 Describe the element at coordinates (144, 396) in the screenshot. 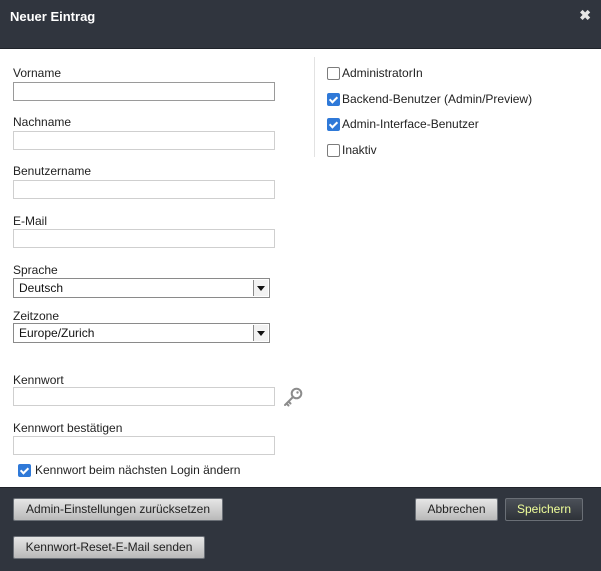

I see `kennwort-input` at that location.